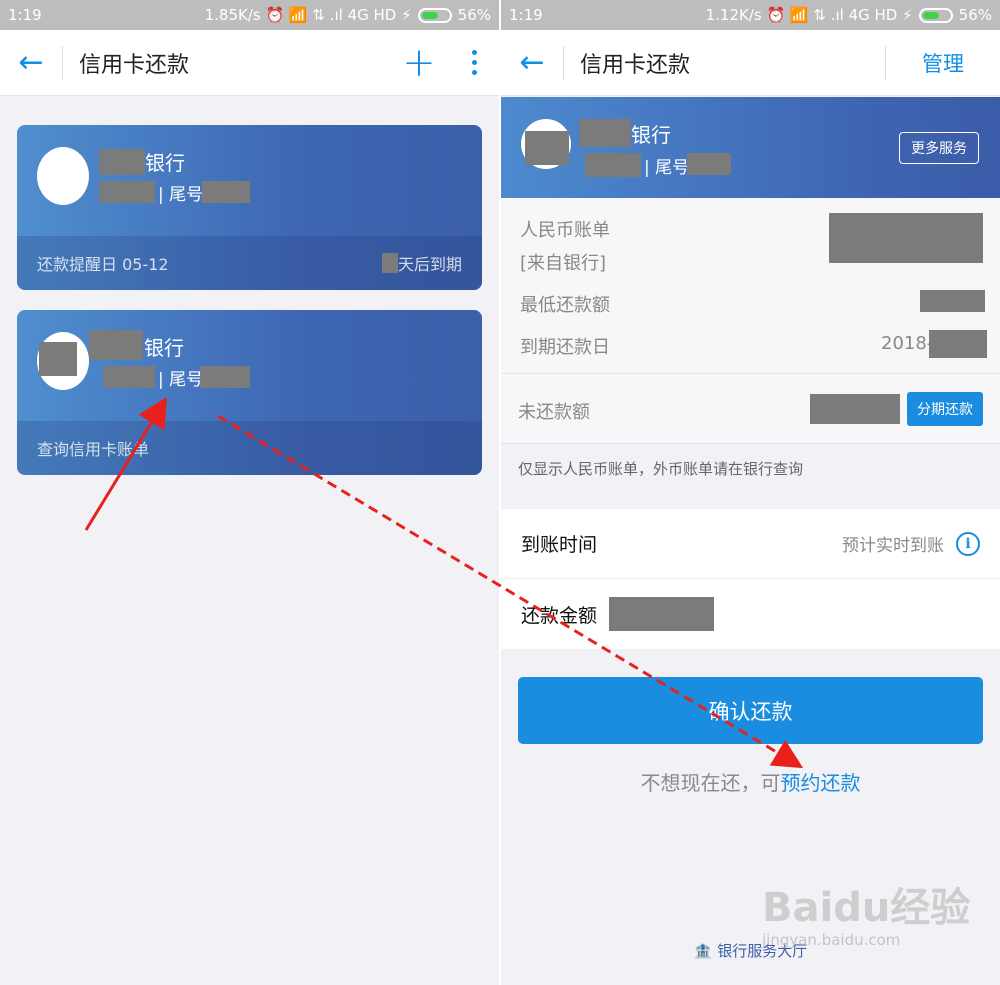 The image size is (1000, 985). What do you see at coordinates (429, 264) in the screenshot?
I see `days-until-due: 天后到期` at bounding box center [429, 264].